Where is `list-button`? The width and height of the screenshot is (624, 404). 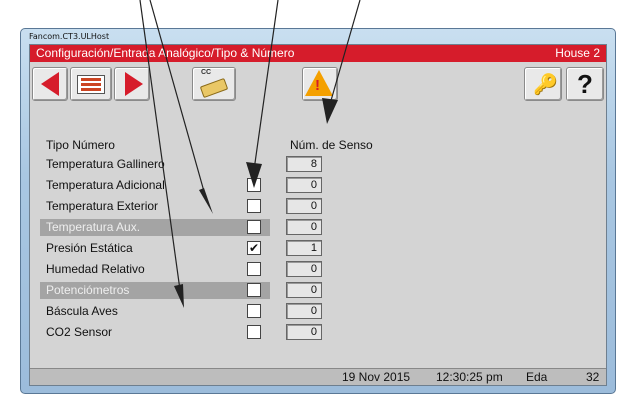 list-button is located at coordinates (91, 84).